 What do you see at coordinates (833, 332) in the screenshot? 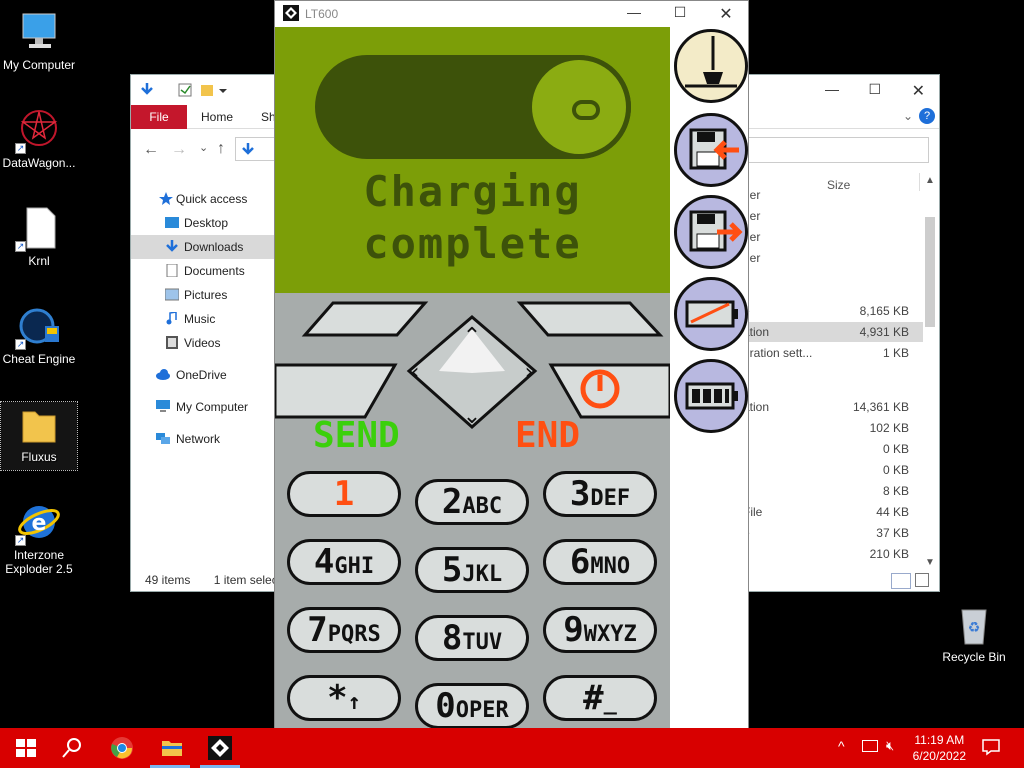
I see `file-row: ation 4,931 KB` at bounding box center [833, 332].